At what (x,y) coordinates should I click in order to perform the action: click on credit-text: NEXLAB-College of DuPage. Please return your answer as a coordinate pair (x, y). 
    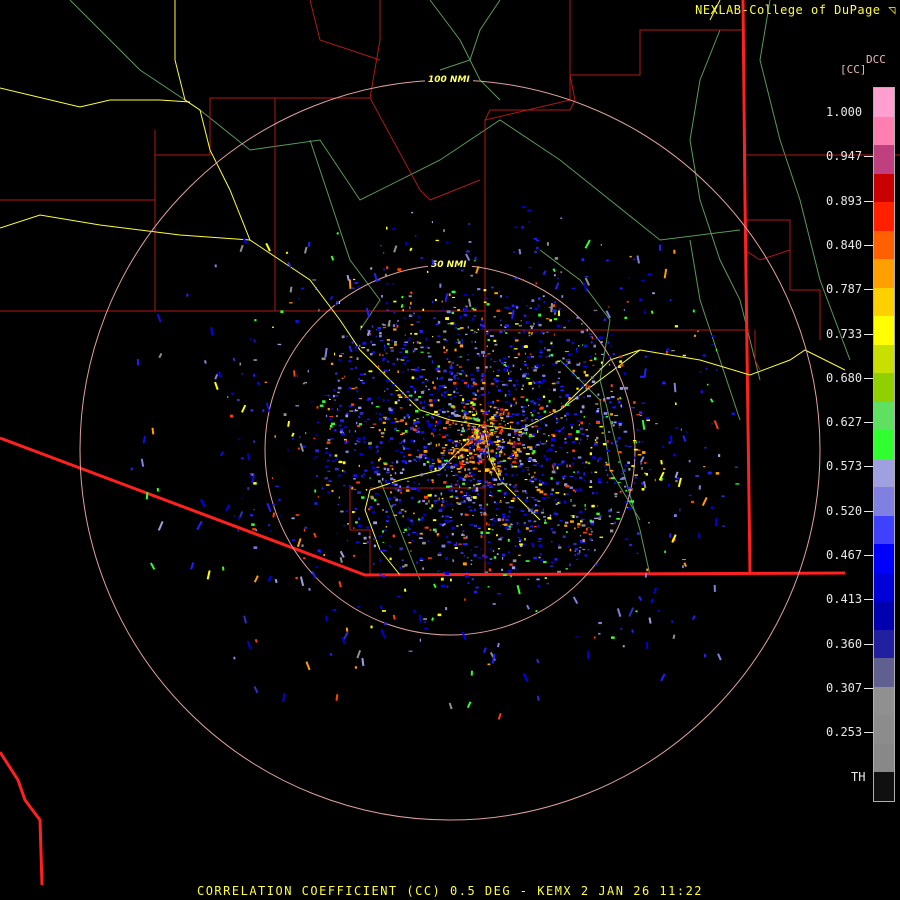
    Looking at the image, I should click on (788, 10).